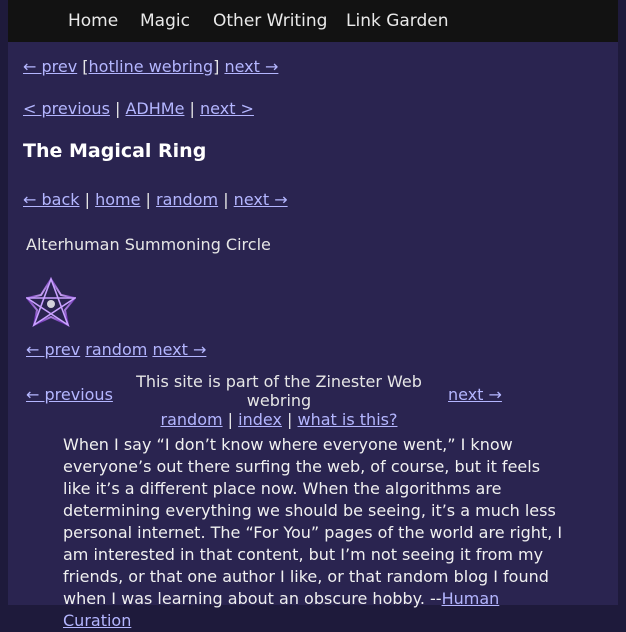 The height and width of the screenshot is (632, 626). Describe the element at coordinates (270, 21) in the screenshot. I see `nav-other-writing-link: Other Writing` at that location.